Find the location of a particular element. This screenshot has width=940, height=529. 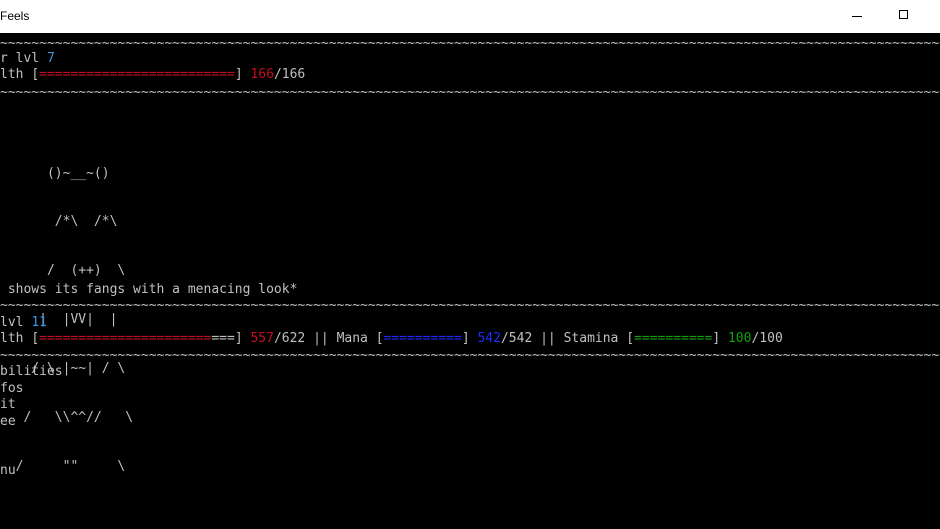

maximize-icon is located at coordinates (904, 16).